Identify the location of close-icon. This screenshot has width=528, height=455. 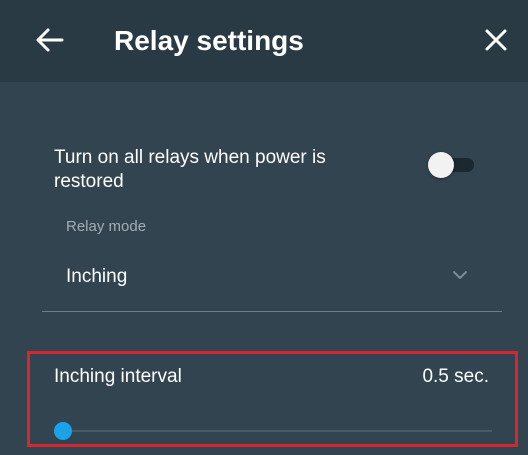
(496, 40).